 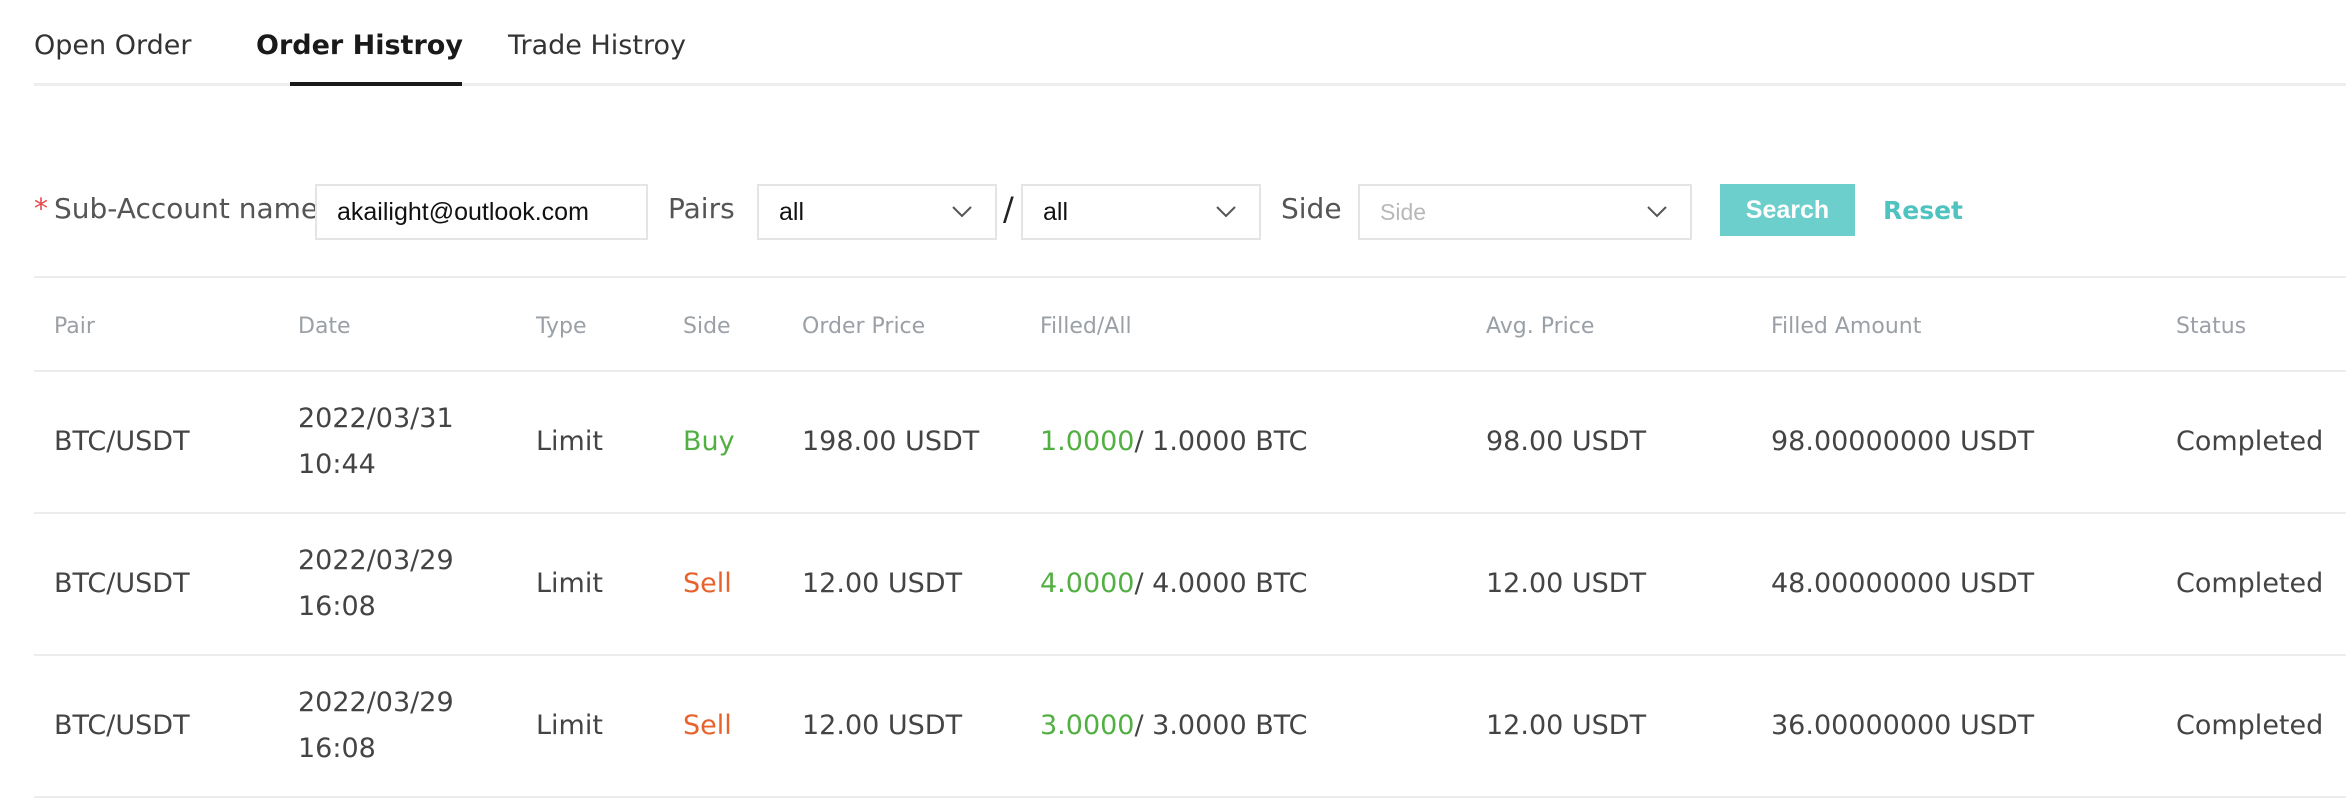 What do you see at coordinates (1787, 210) in the screenshot?
I see `search-button: Search` at bounding box center [1787, 210].